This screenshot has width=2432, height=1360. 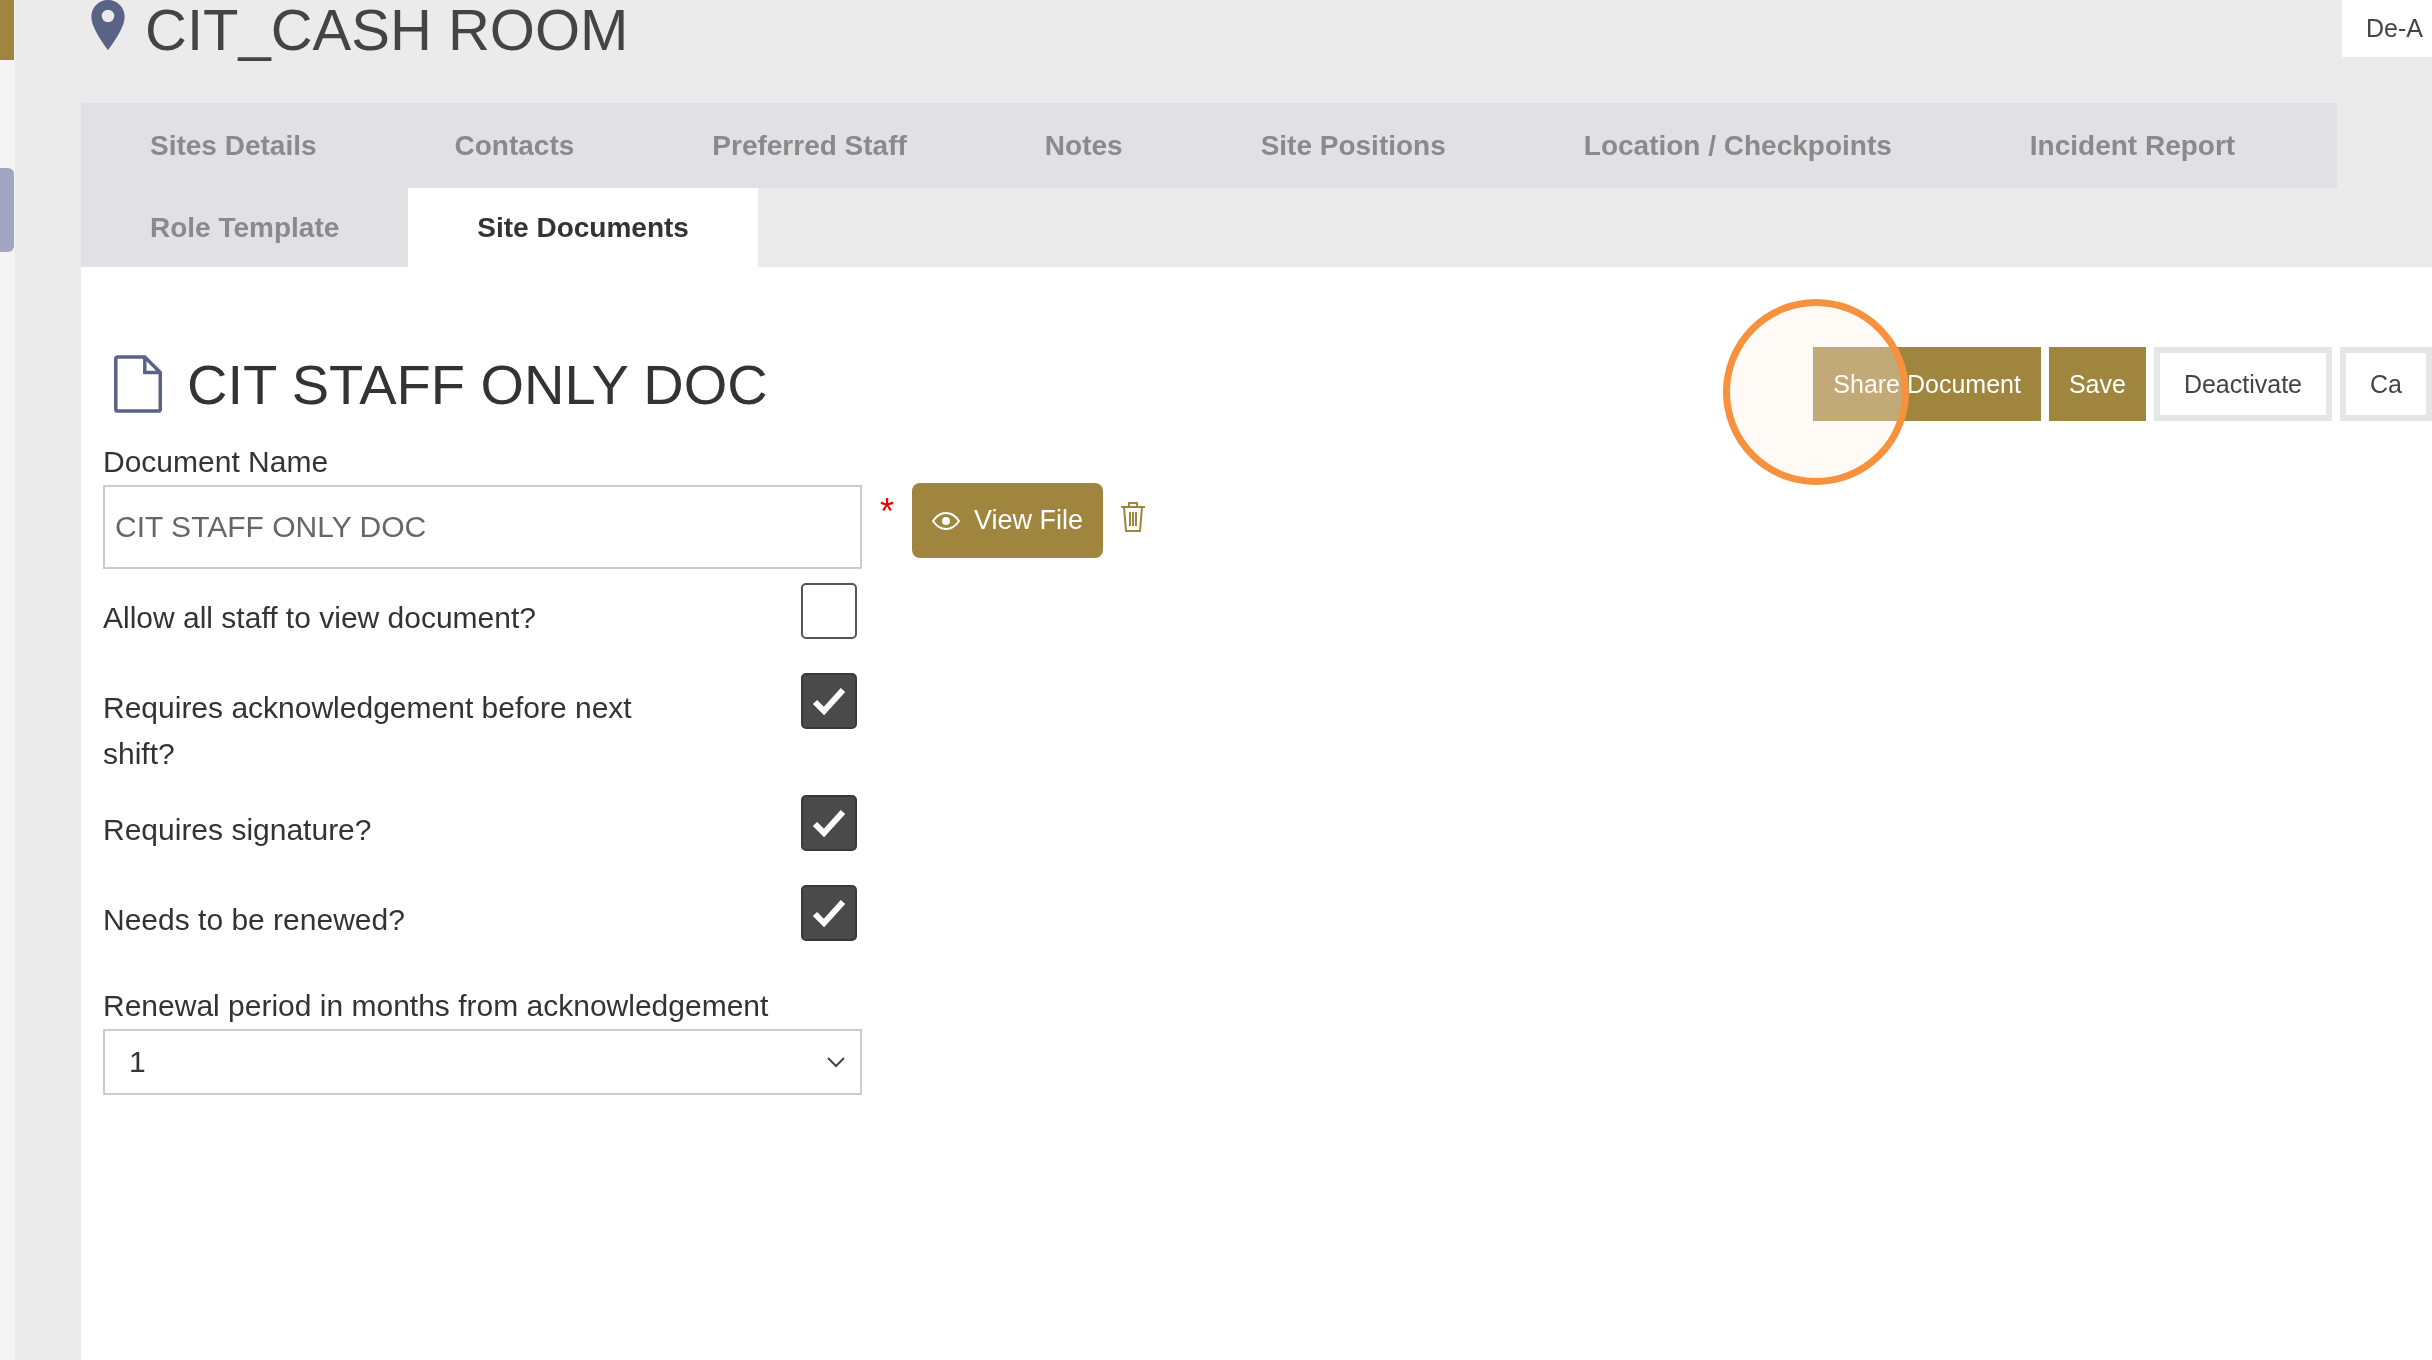 What do you see at coordinates (1927, 384) in the screenshot?
I see `action-button: Share Document` at bounding box center [1927, 384].